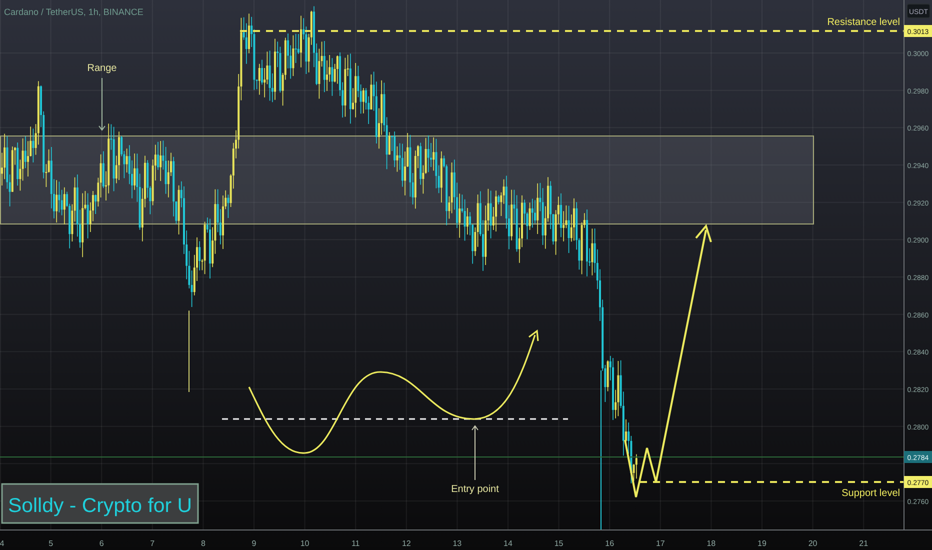 The image size is (932, 550). Describe the element at coordinates (101, 543) in the screenshot. I see `time-tick: 6` at that location.